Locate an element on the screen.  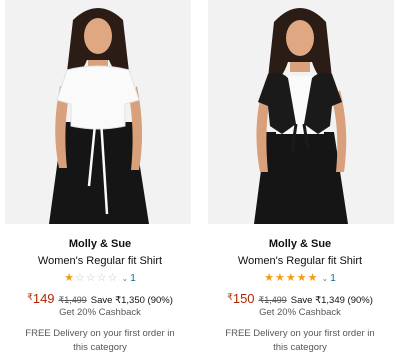
price-row: ₹150 ₹1,499 Save ₹1,349 (90%) is located at coordinates (300, 298).